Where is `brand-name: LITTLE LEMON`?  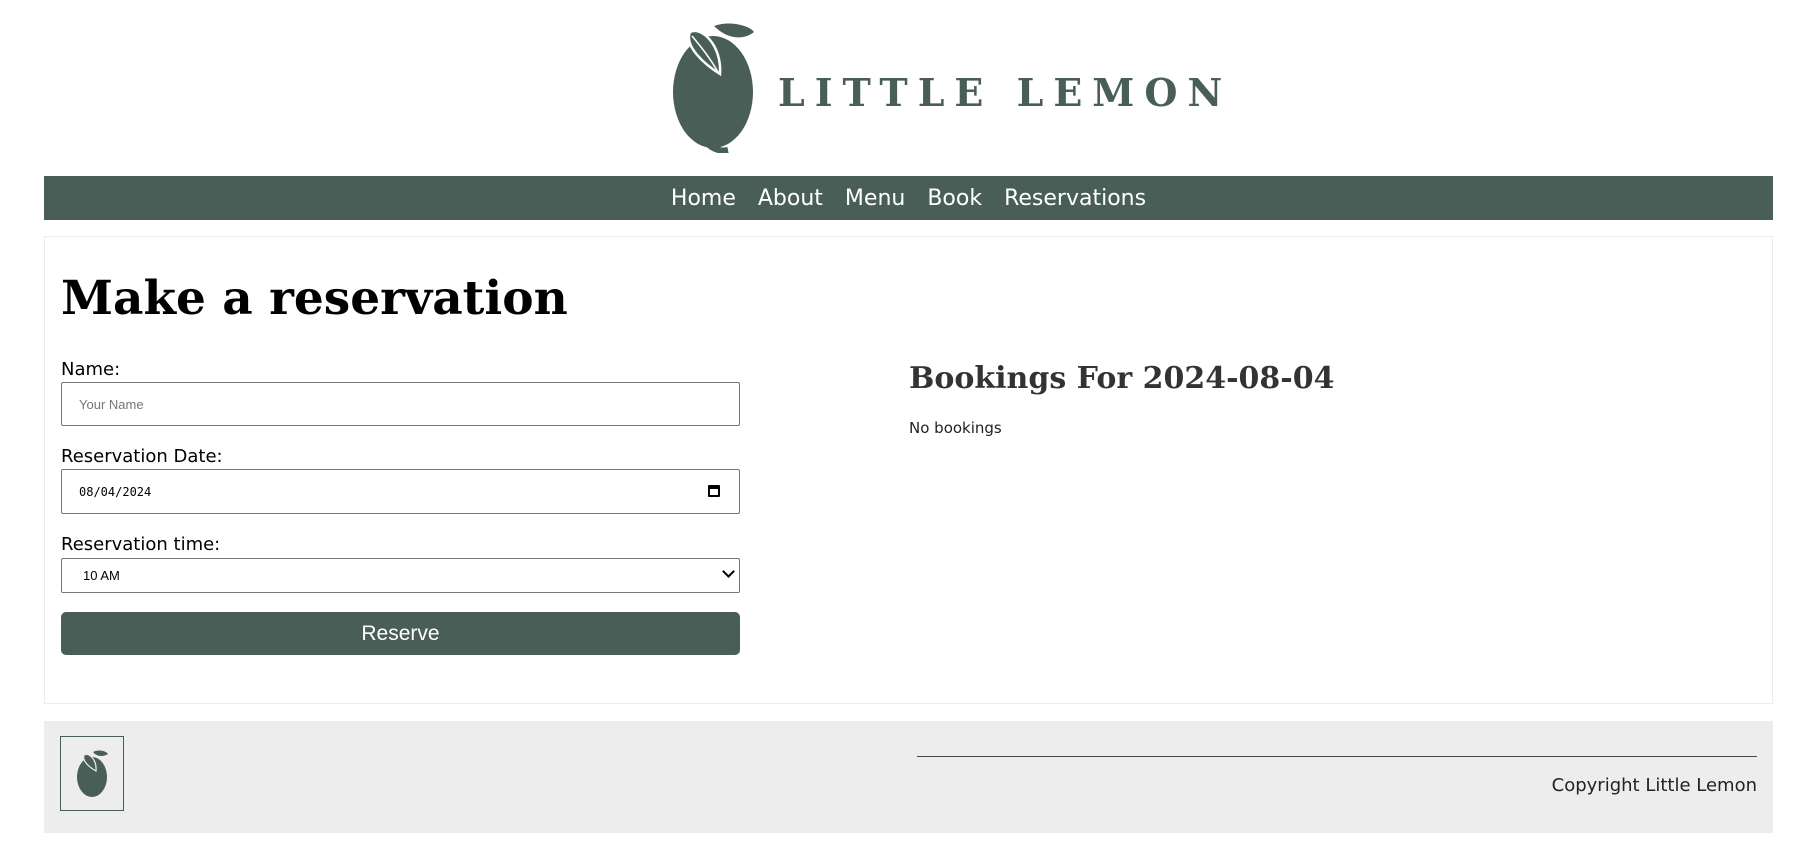
brand-name: LITTLE LEMON is located at coordinates (1005, 92).